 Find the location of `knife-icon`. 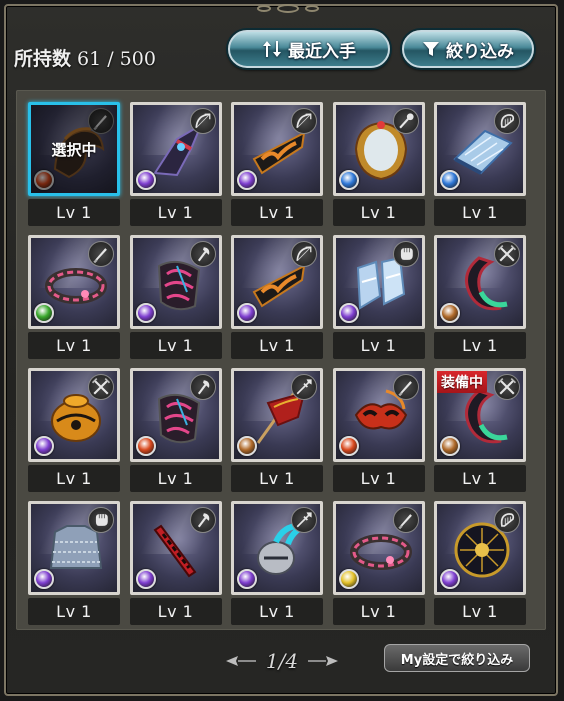

knife-icon is located at coordinates (405, 387).